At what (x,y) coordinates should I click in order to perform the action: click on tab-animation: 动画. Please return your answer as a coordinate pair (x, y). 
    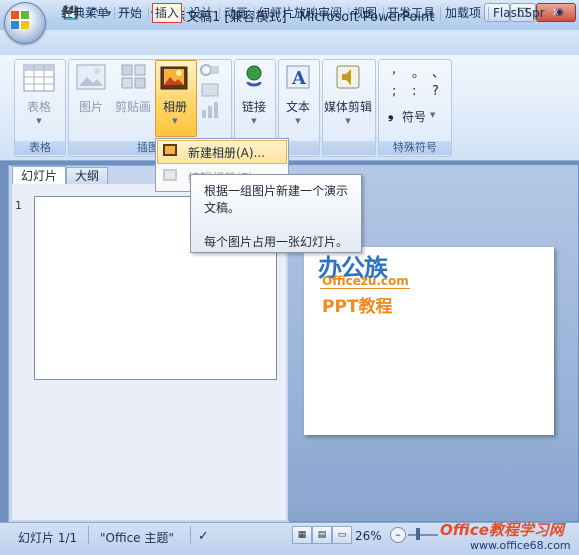
    Looking at the image, I should click on (236, 13).